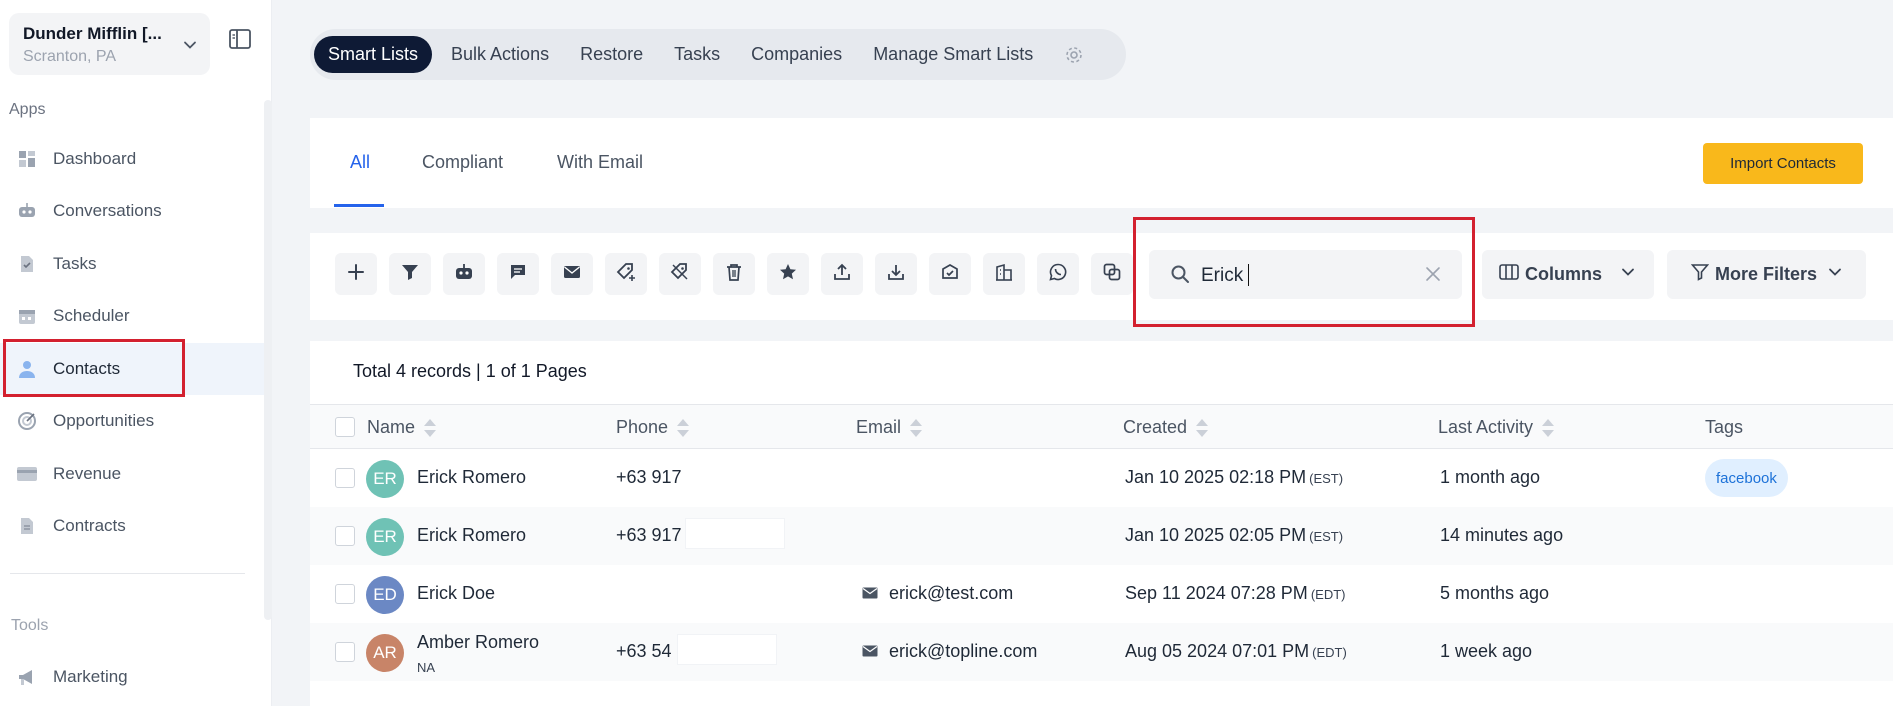  Describe the element at coordinates (94, 368) in the screenshot. I see `contacts-highlight-box` at that location.